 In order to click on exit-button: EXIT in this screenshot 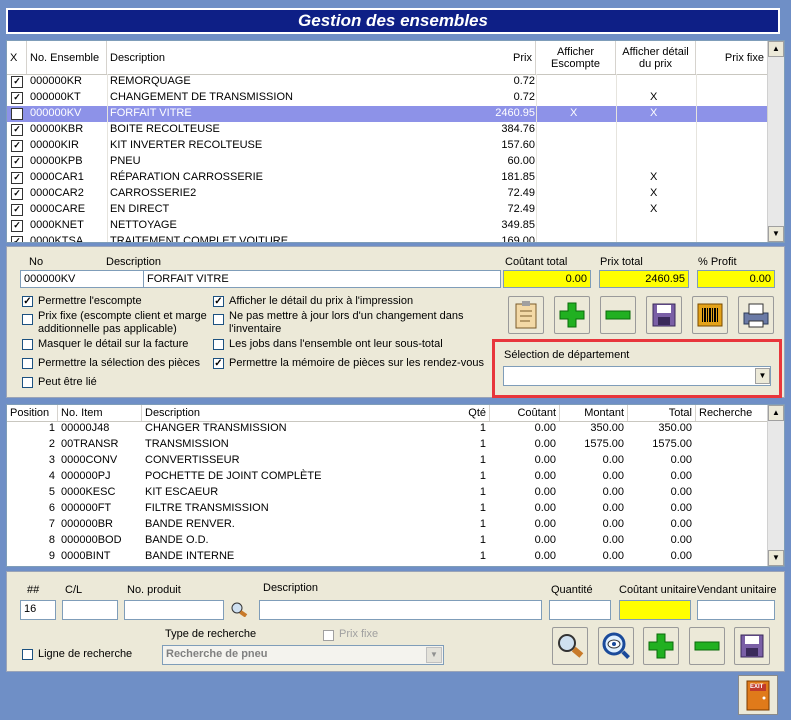, I will do `click(758, 695)`.